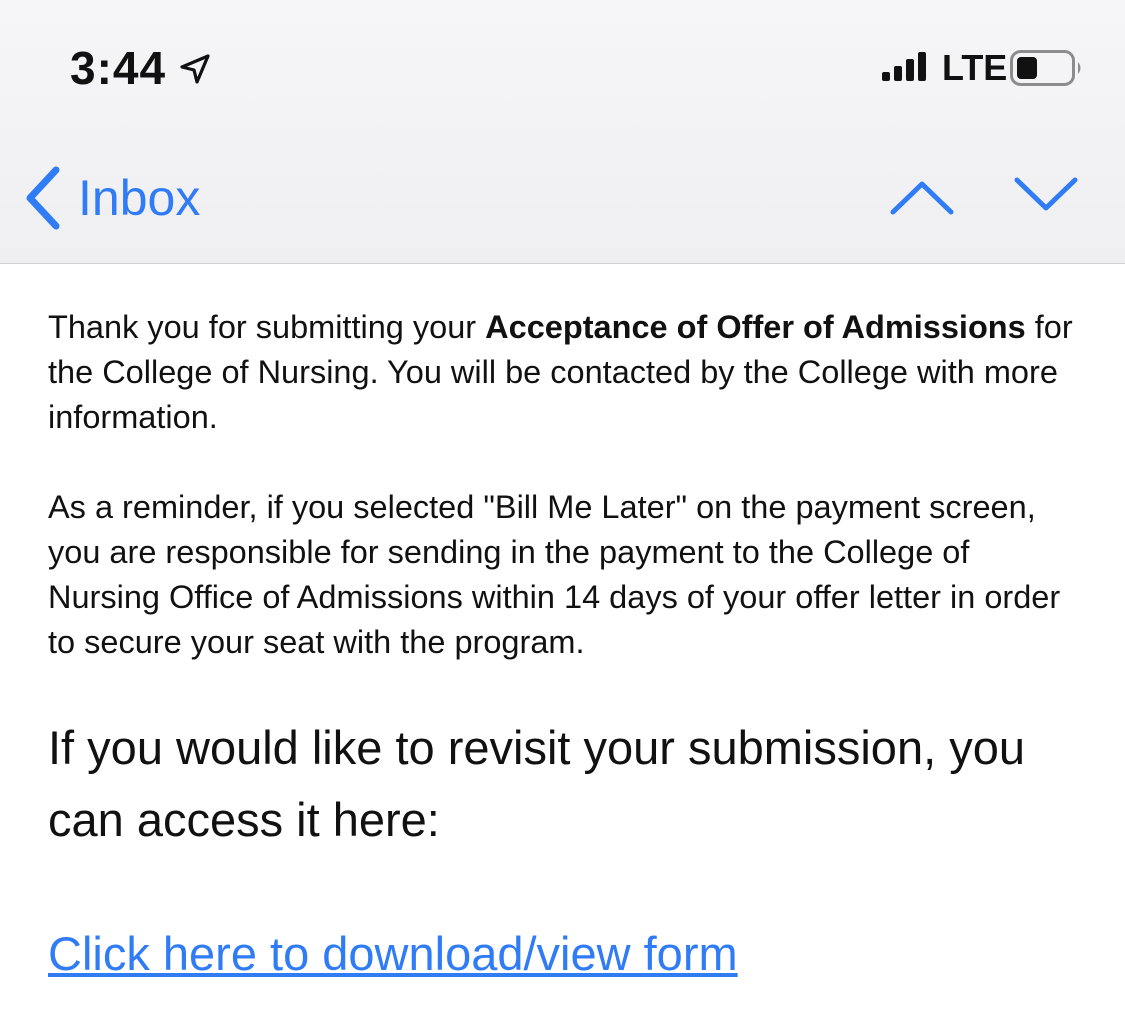 Image resolution: width=1125 pixels, height=1034 pixels. I want to click on download-form-link: Click here to download/view form, so click(393, 954).